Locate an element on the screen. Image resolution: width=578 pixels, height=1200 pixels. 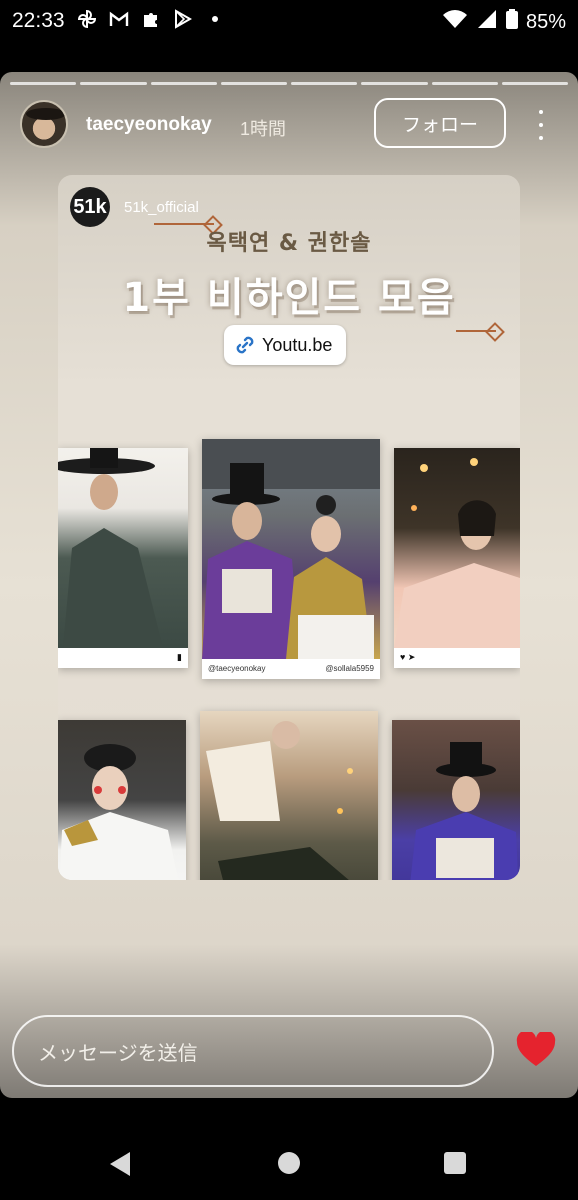
link-label: Youtu.be is located at coordinates (297, 344).